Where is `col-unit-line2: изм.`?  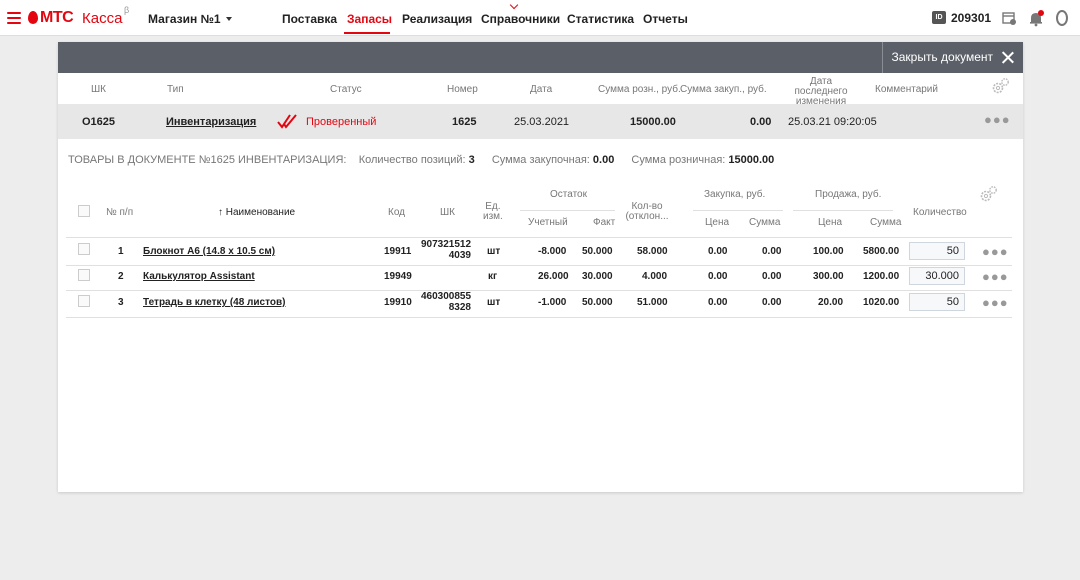
col-unit-line2: изм. is located at coordinates (493, 216).